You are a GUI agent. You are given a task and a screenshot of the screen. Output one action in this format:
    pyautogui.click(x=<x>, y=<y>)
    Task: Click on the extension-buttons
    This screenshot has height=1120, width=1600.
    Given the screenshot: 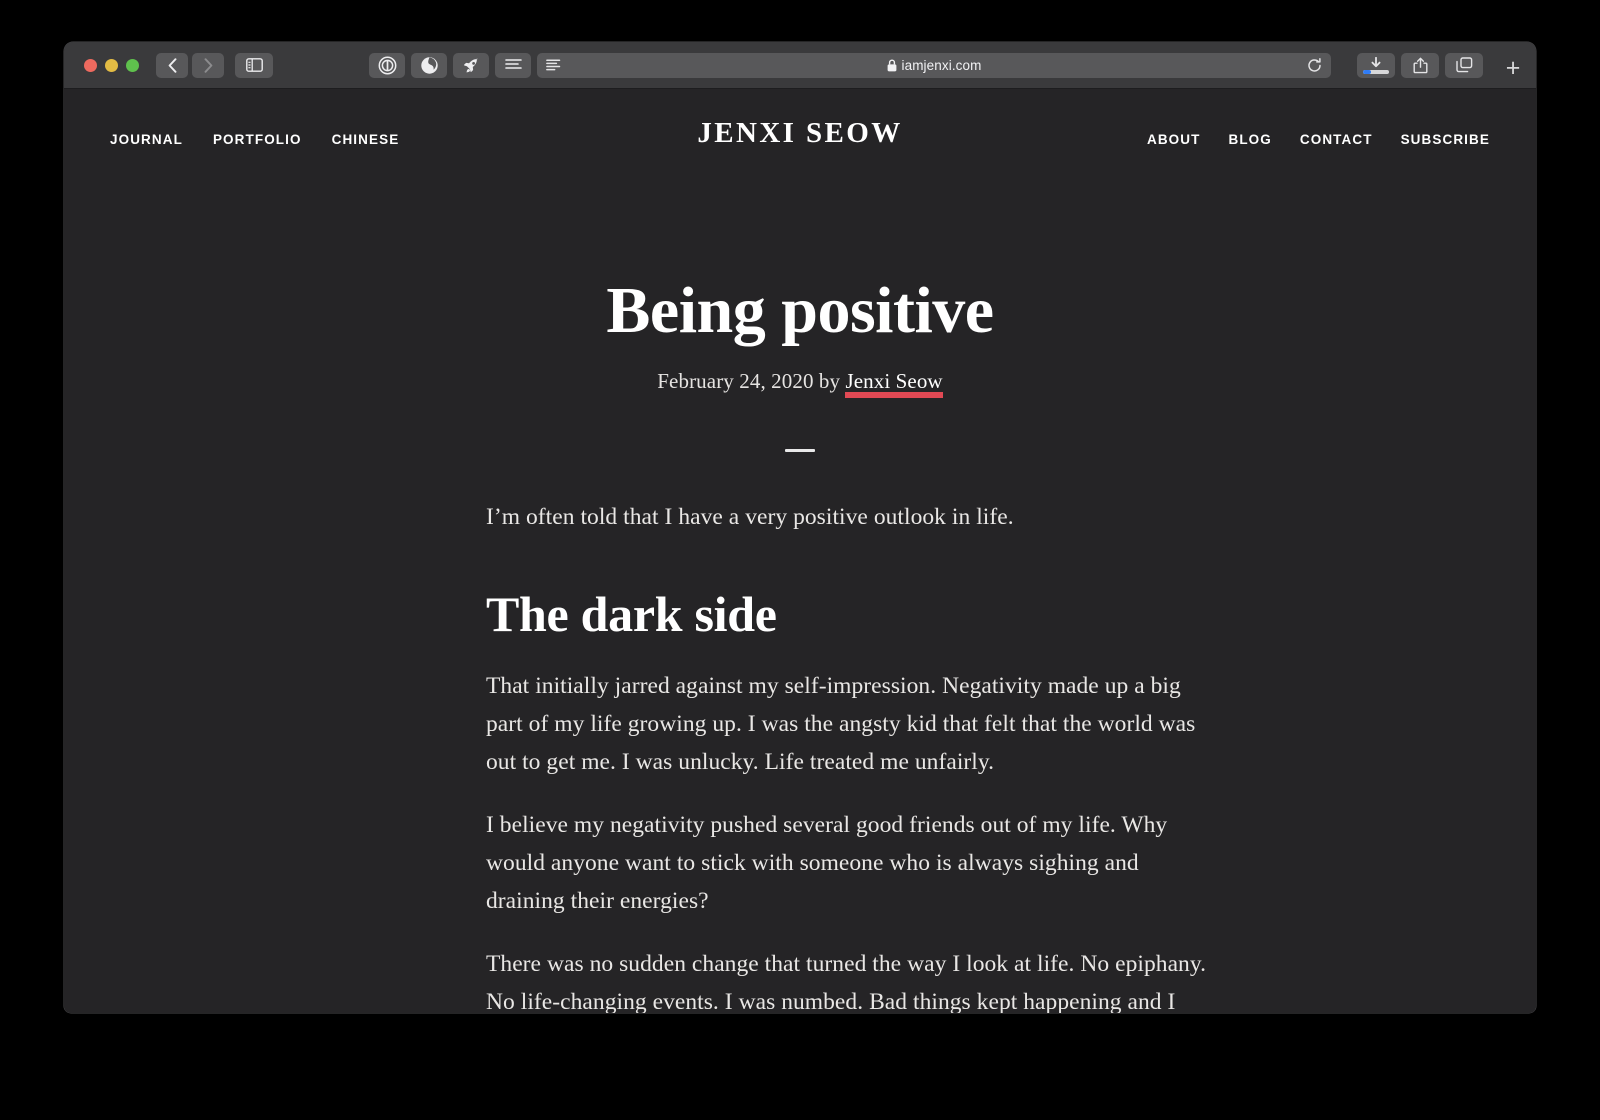 What is the action you would take?
    pyautogui.click(x=450, y=65)
    